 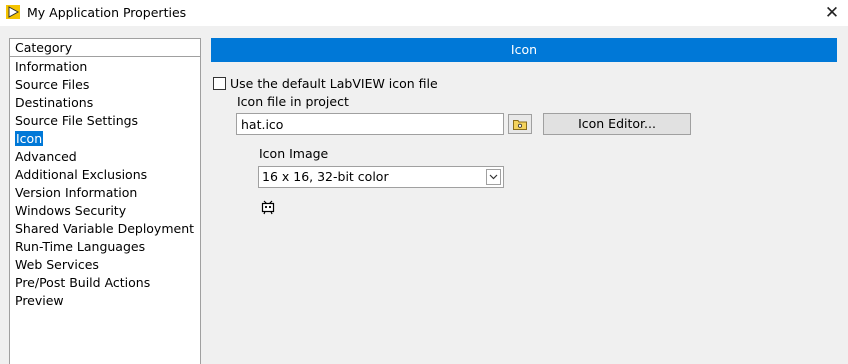 I want to click on sidebar-item-shared-variable-deployment: Shared Variable Deployment, so click(x=105, y=229).